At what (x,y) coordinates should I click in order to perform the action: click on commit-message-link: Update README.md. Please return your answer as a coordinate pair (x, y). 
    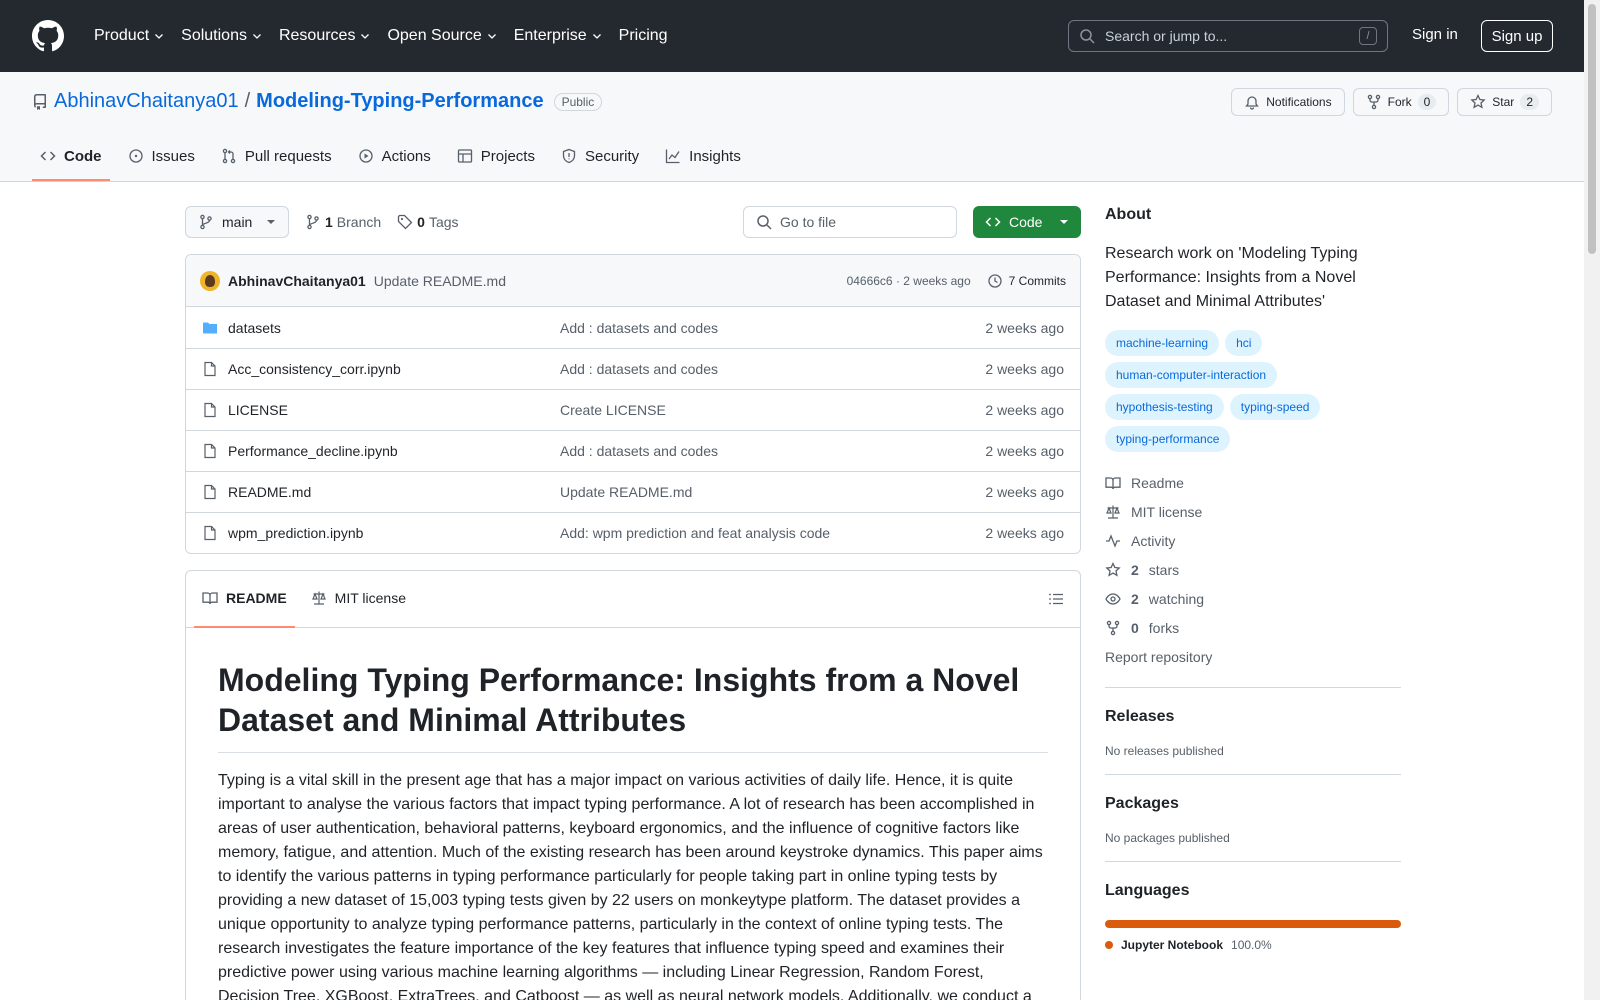
    Looking at the image, I should click on (440, 281).